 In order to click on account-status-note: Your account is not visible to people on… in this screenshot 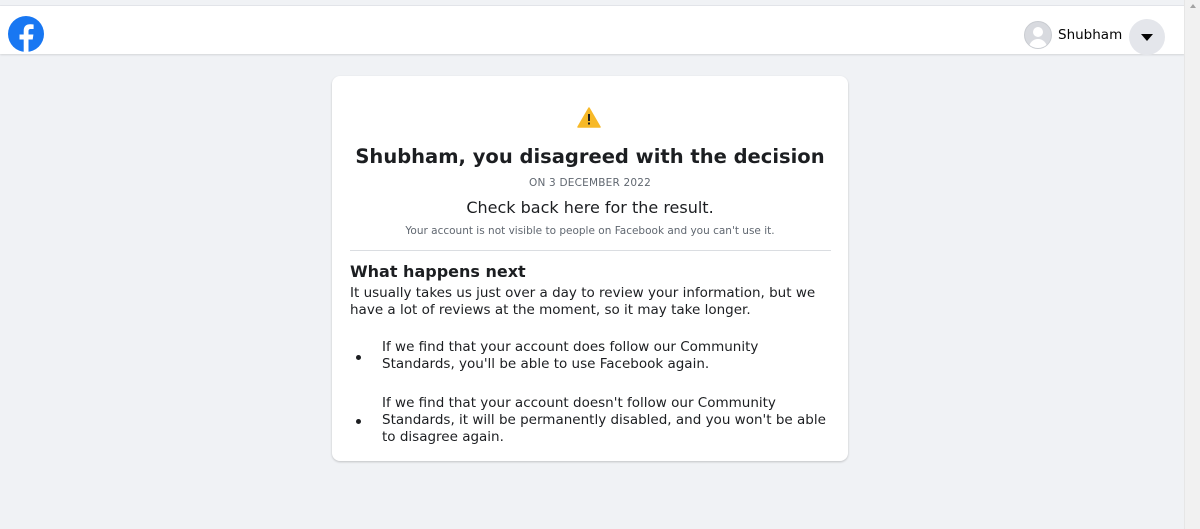, I will do `click(590, 231)`.